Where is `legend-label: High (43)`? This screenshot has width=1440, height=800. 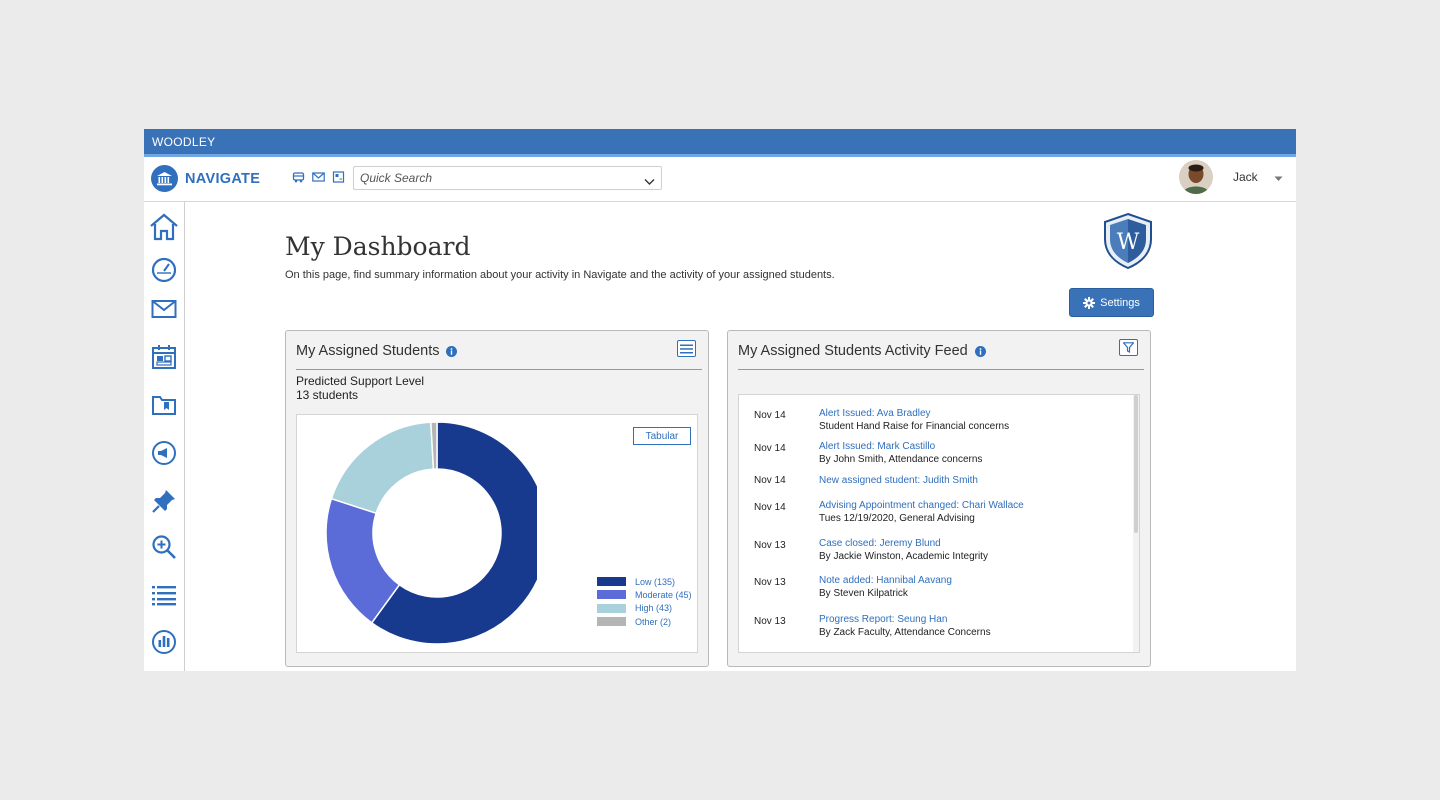 legend-label: High (43) is located at coordinates (654, 608).